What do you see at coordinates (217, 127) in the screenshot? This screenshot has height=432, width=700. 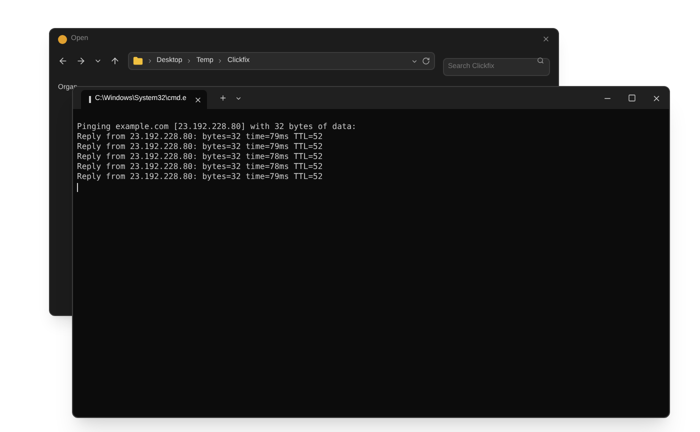 I see `console-line: Pinging example.com [23.192.228.80] with 32 bytes of data:` at bounding box center [217, 127].